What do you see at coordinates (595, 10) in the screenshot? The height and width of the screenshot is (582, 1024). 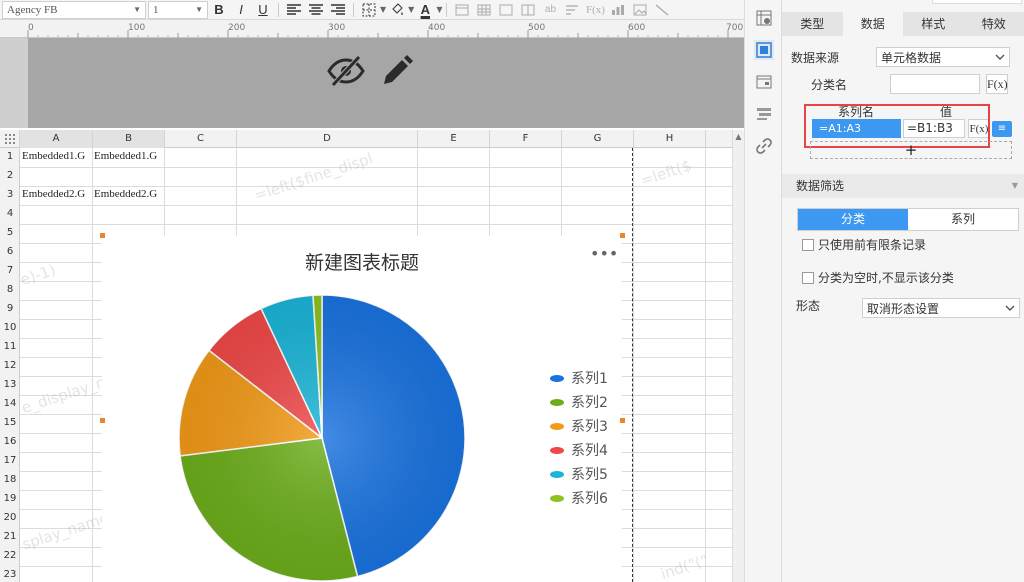 I see `formula-button: F(x)` at bounding box center [595, 10].